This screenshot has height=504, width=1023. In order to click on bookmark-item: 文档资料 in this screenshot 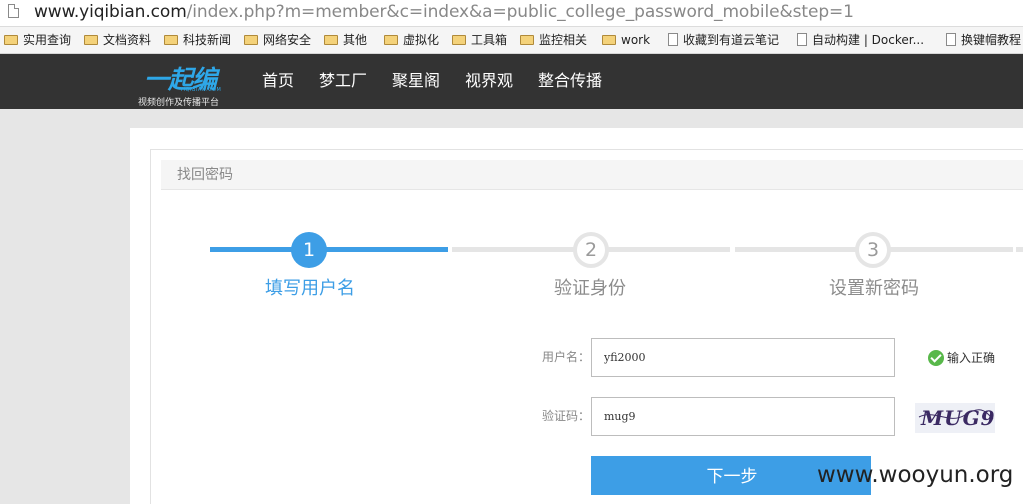, I will do `click(117, 40)`.